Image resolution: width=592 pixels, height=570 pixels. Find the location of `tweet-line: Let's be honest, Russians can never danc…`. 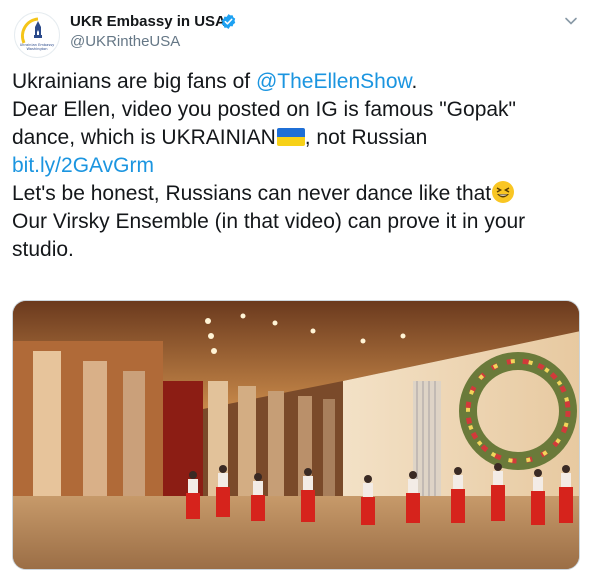

tweet-line: Let's be honest, Russians can never danc… is located at coordinates (296, 194).